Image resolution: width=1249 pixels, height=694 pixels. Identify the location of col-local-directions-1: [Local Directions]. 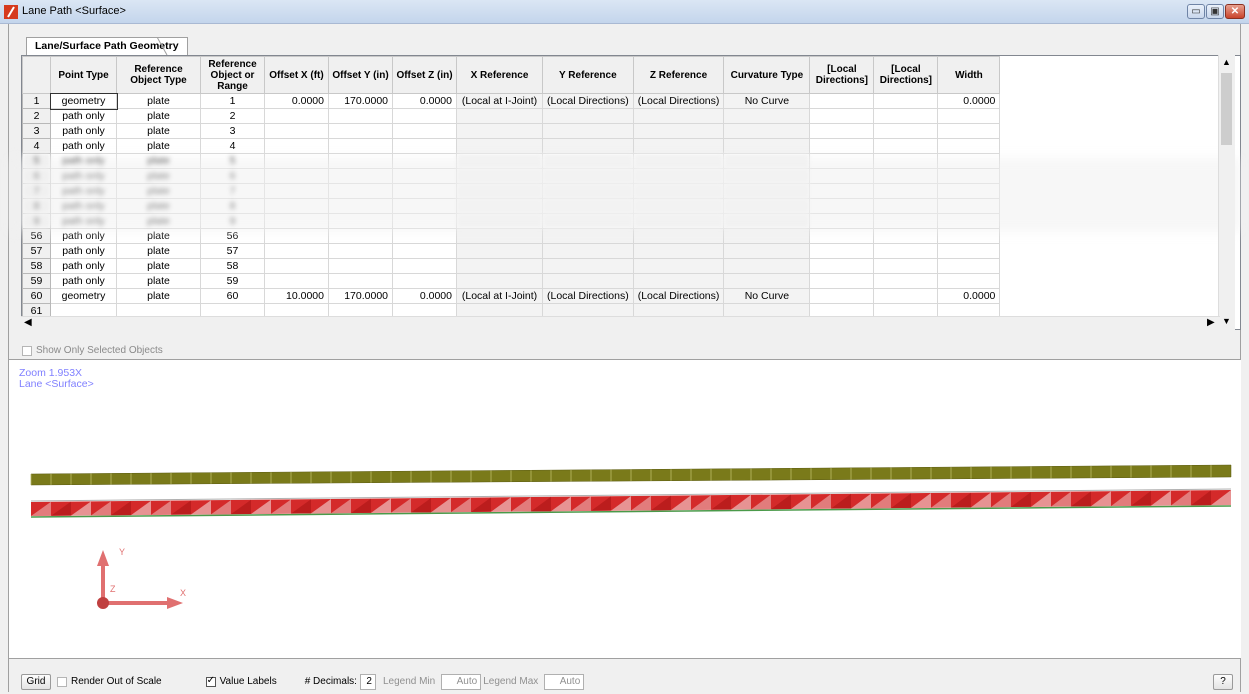
(842, 75).